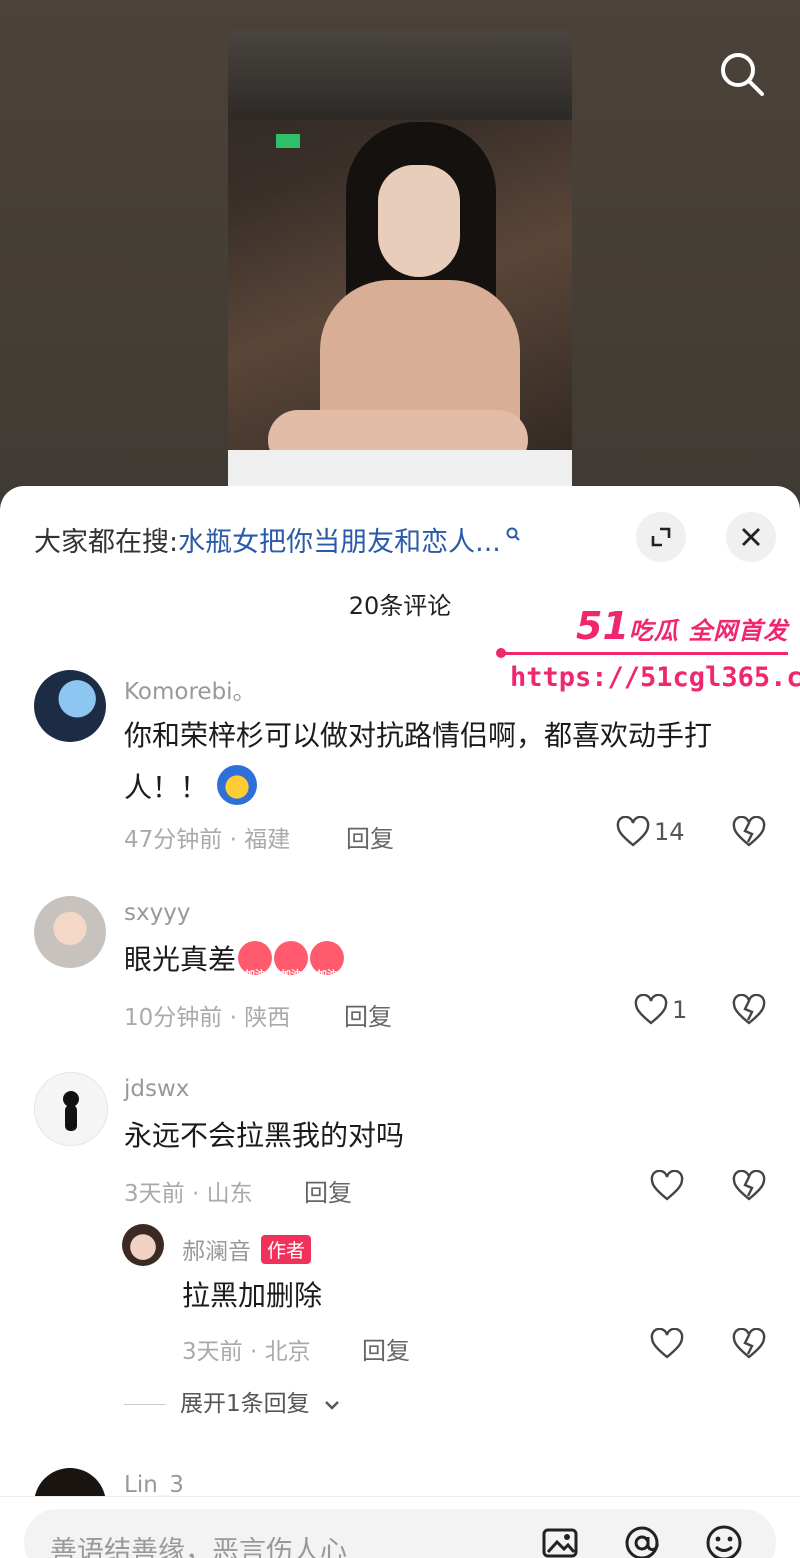 This screenshot has width=800, height=1558. Describe the element at coordinates (157, 913) in the screenshot. I see `comment-username: sxyyy` at that location.